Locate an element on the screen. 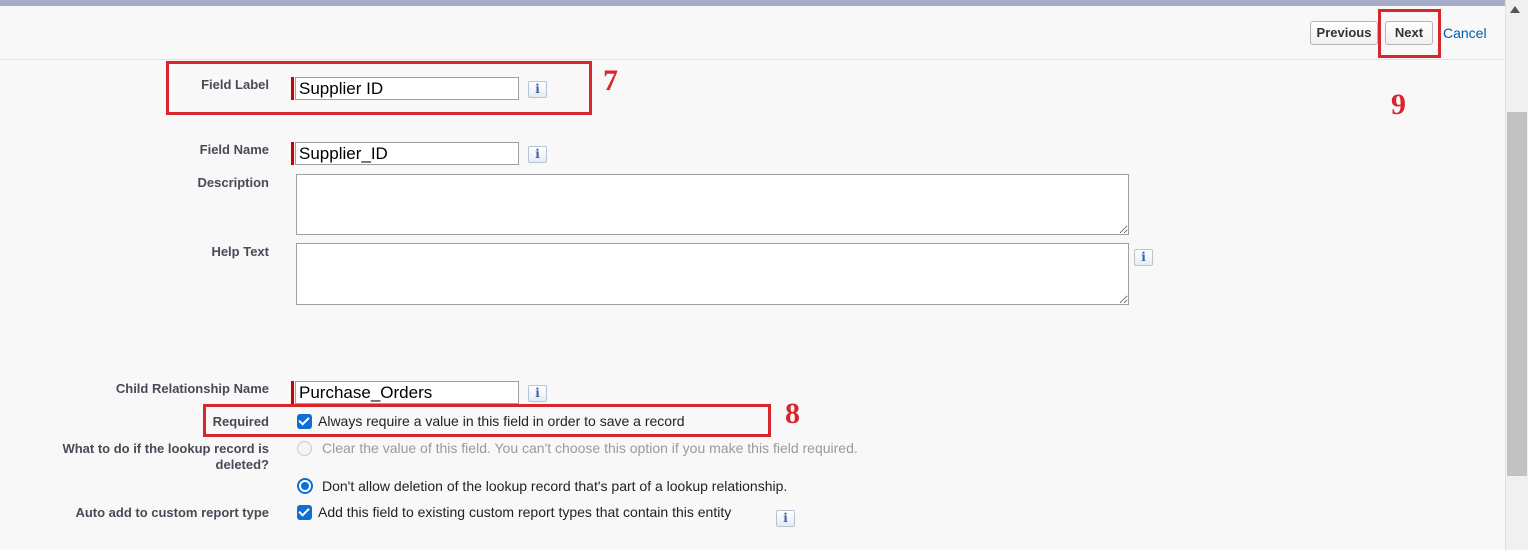  cancel-link: Cancel is located at coordinates (1465, 33).